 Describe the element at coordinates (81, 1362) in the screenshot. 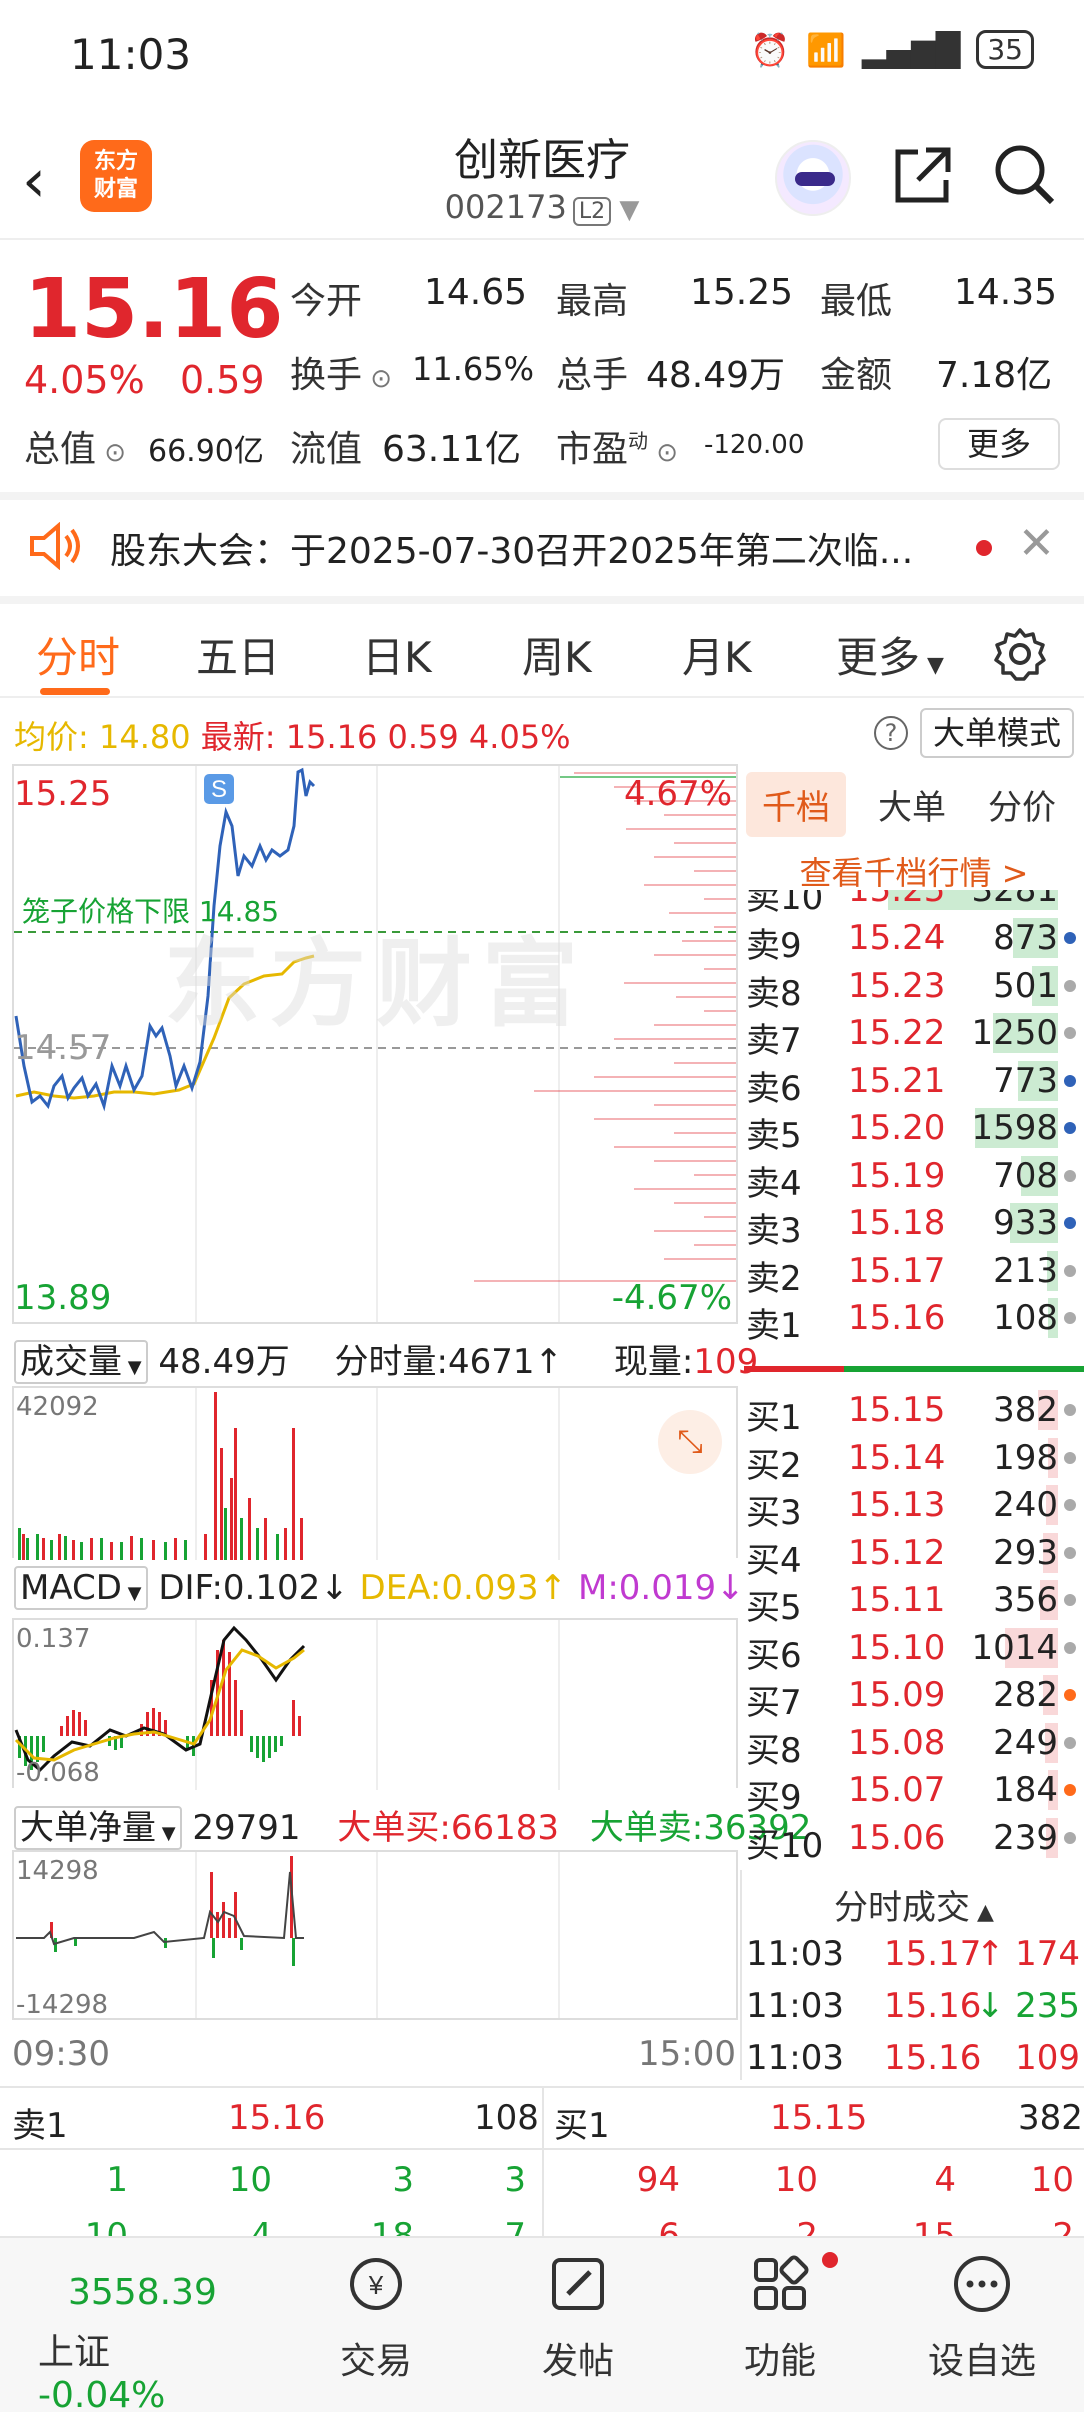

I see `volume-selector: 成交量 ▼` at that location.